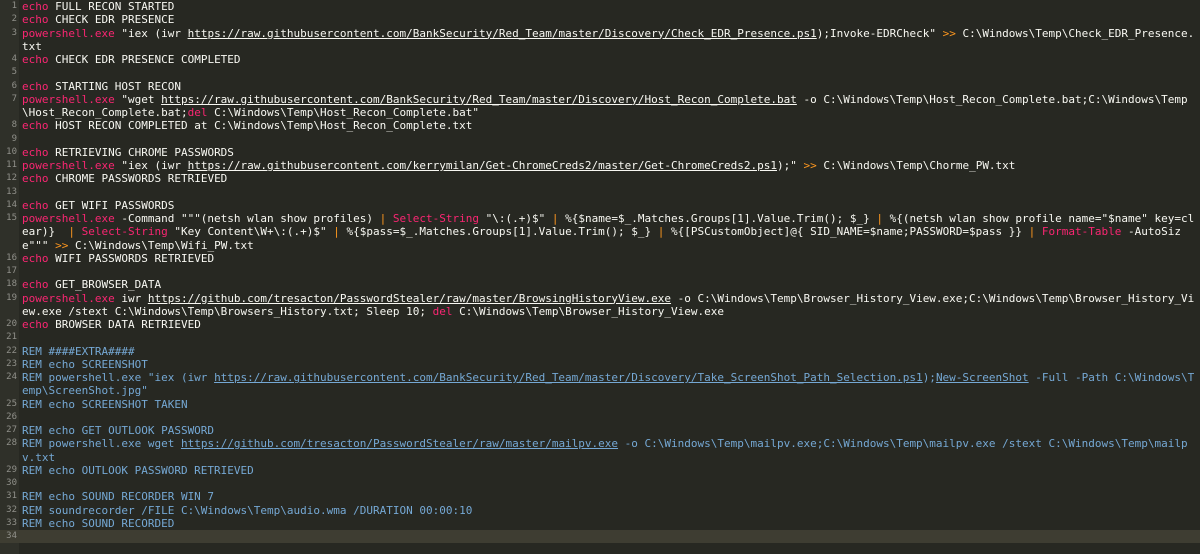  What do you see at coordinates (78, 351) in the screenshot?
I see `code-token: REM ####EXTRA####` at bounding box center [78, 351].